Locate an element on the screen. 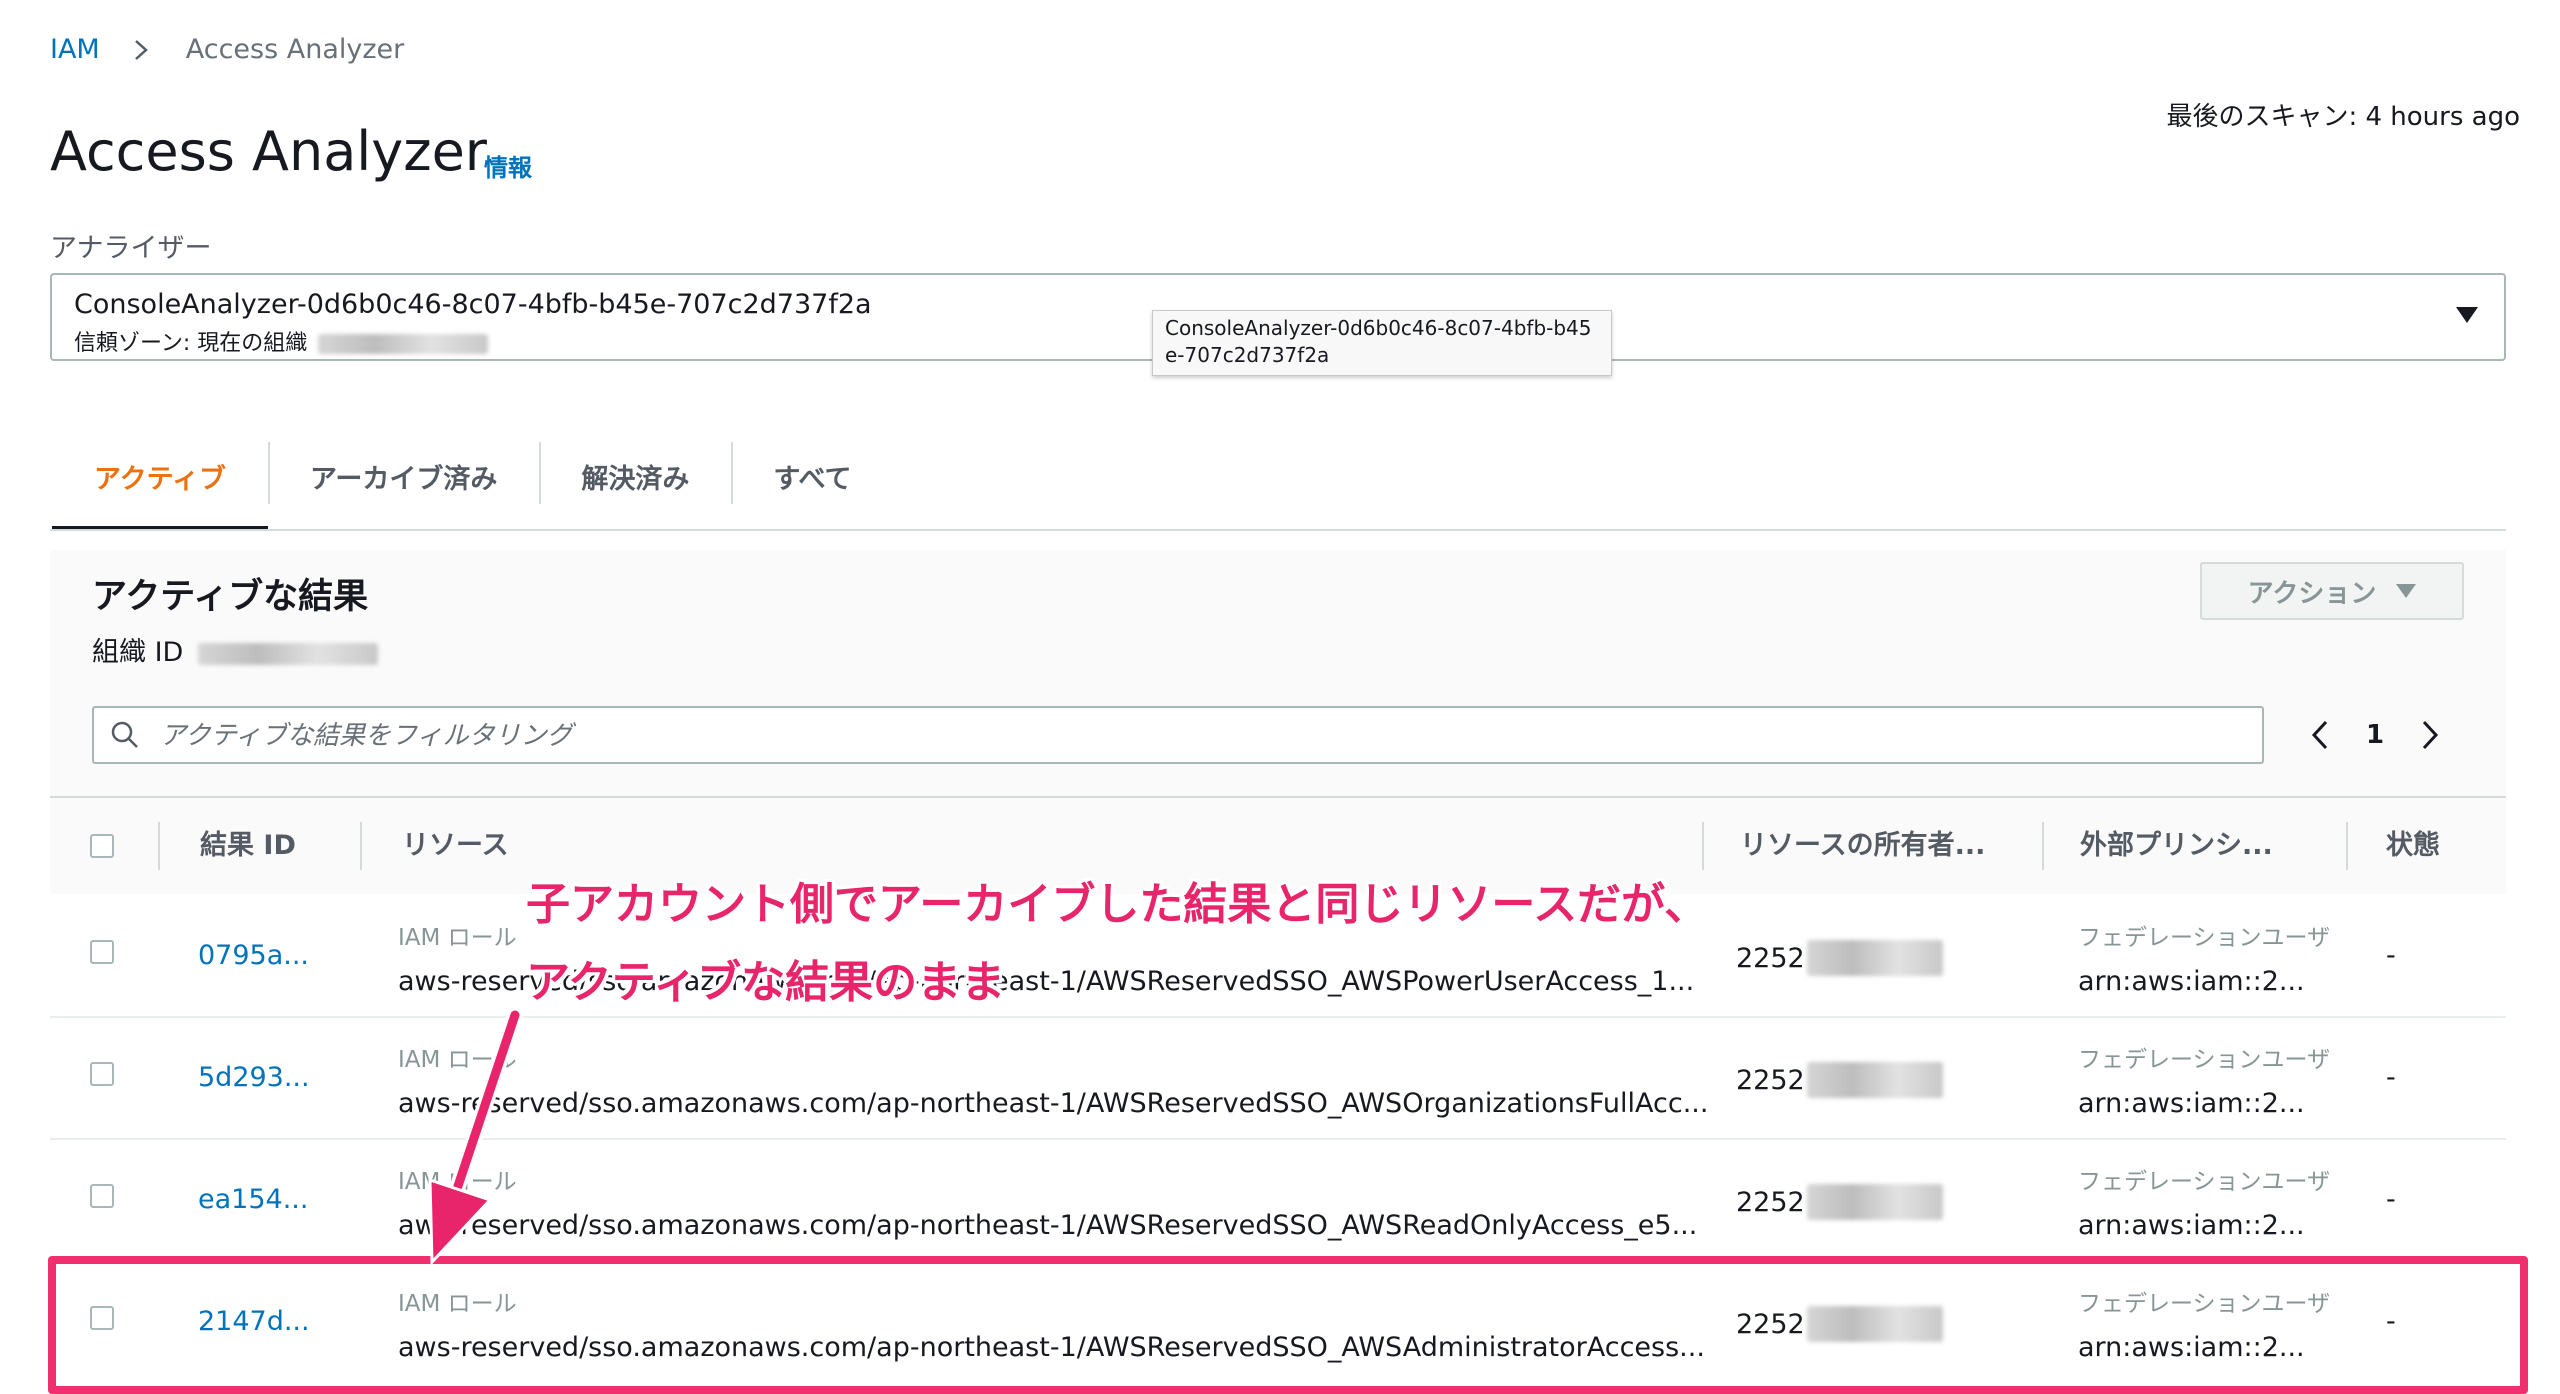 The image size is (2560, 1394). trust-zone-label: 信頼ゾーン: 現在の組織 is located at coordinates (191, 343).